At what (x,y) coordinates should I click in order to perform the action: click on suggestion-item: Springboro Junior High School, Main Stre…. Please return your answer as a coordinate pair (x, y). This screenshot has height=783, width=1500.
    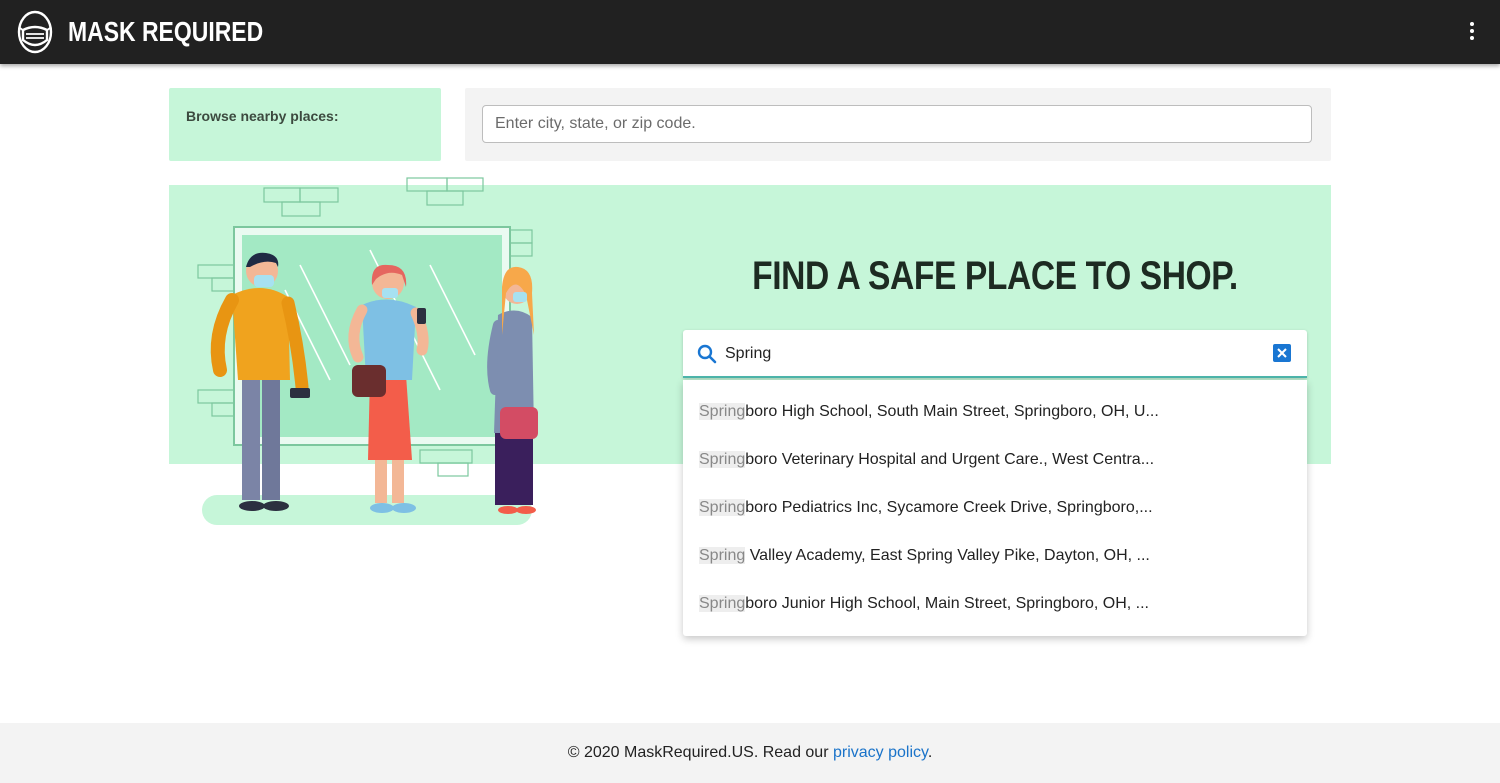
    Looking at the image, I should click on (994, 604).